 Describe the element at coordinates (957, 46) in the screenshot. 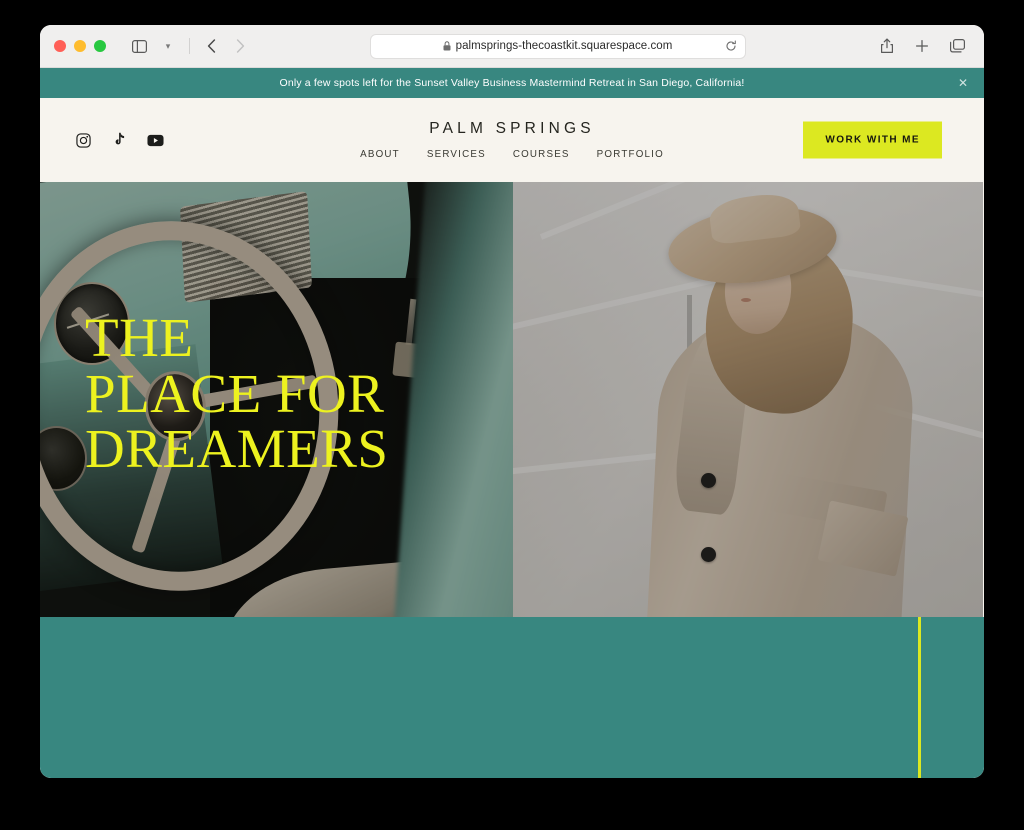

I see `tabs-overview-icon` at that location.